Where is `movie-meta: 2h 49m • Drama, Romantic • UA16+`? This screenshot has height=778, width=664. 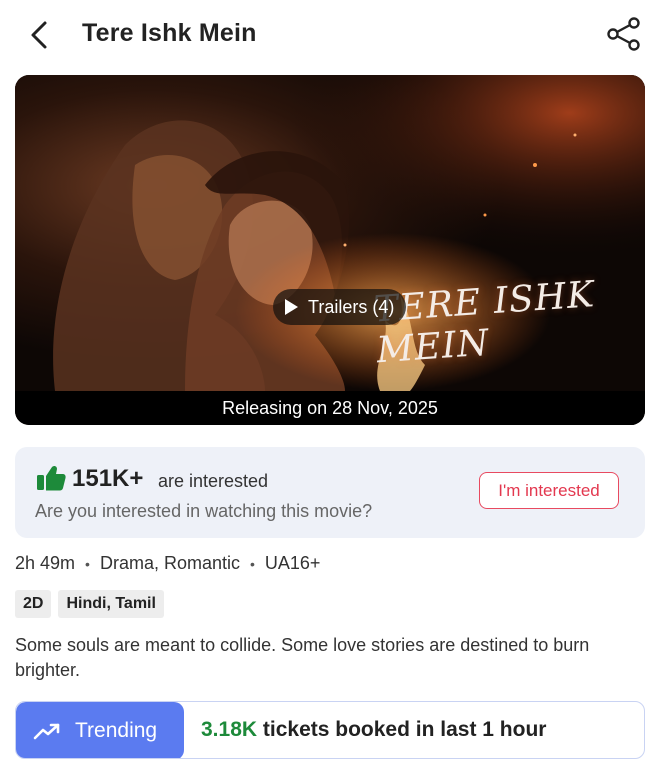
movie-meta: 2h 49m • Drama, Romantic • UA16+ is located at coordinates (167, 563).